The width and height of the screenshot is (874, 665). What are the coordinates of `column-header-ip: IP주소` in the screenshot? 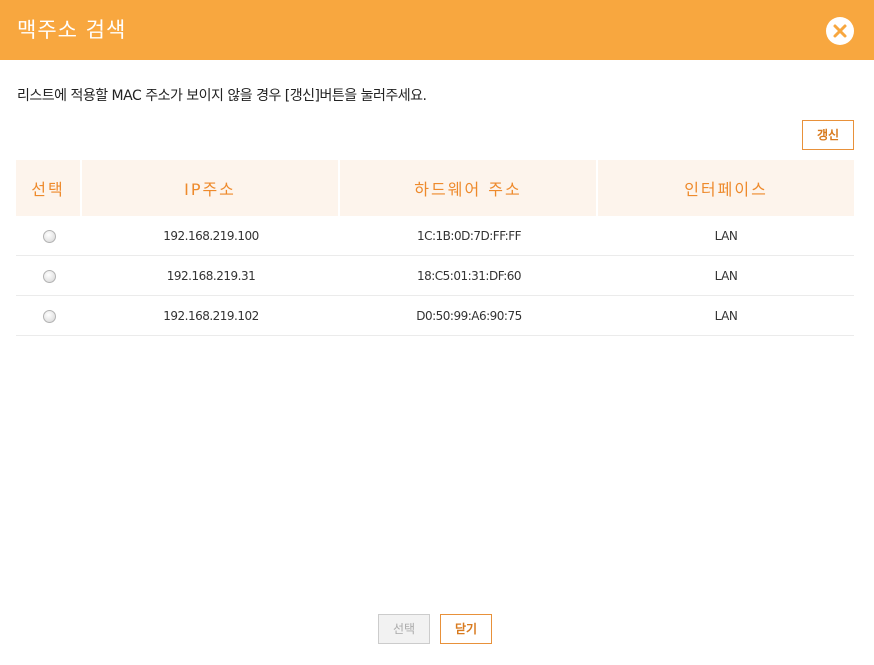 It's located at (211, 188).